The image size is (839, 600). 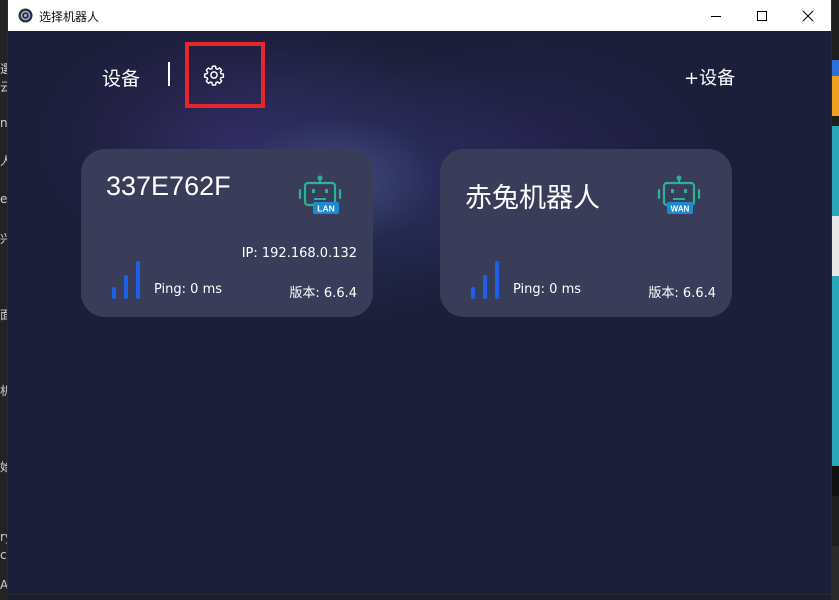 What do you see at coordinates (25, 15) in the screenshot?
I see `app-logo-icon` at bounding box center [25, 15].